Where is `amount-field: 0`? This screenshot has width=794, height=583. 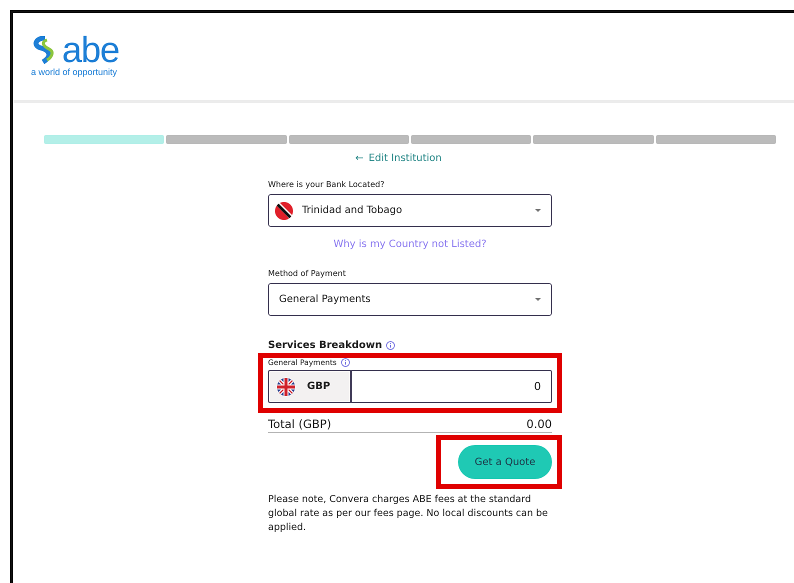
amount-field: 0 is located at coordinates (452, 386).